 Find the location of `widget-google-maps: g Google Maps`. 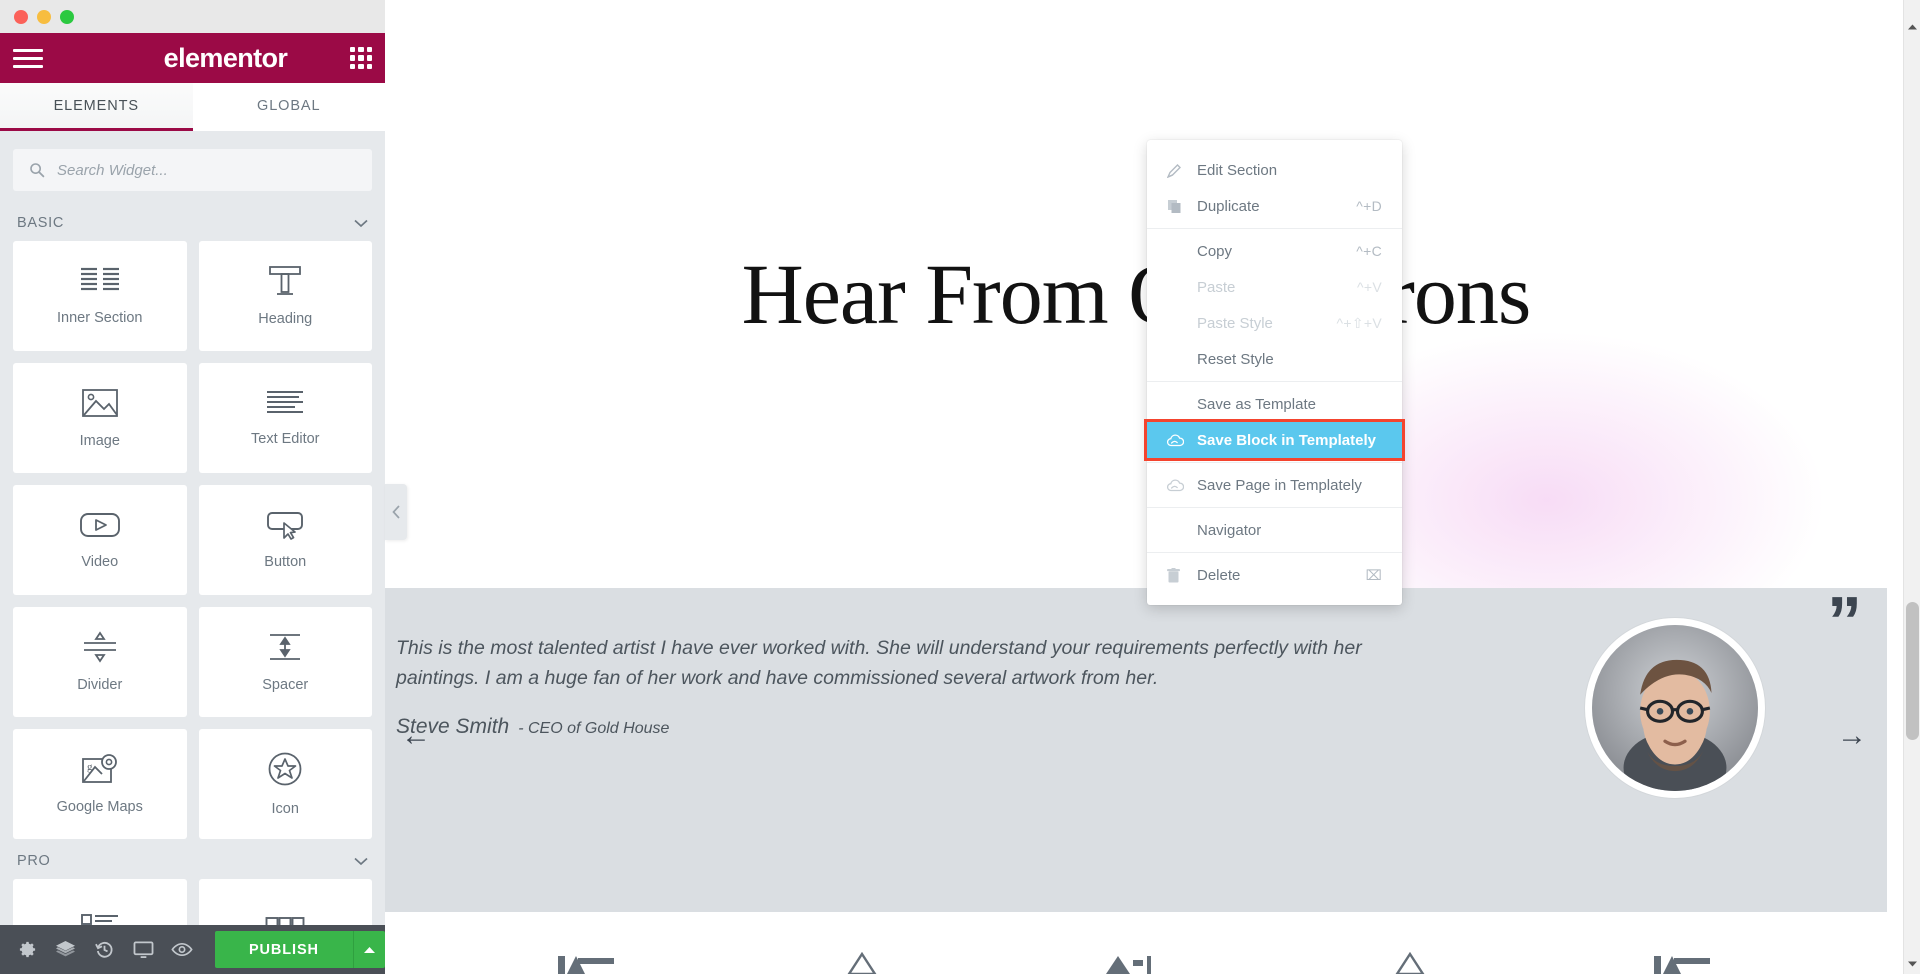

widget-google-maps: g Google Maps is located at coordinates (100, 784).